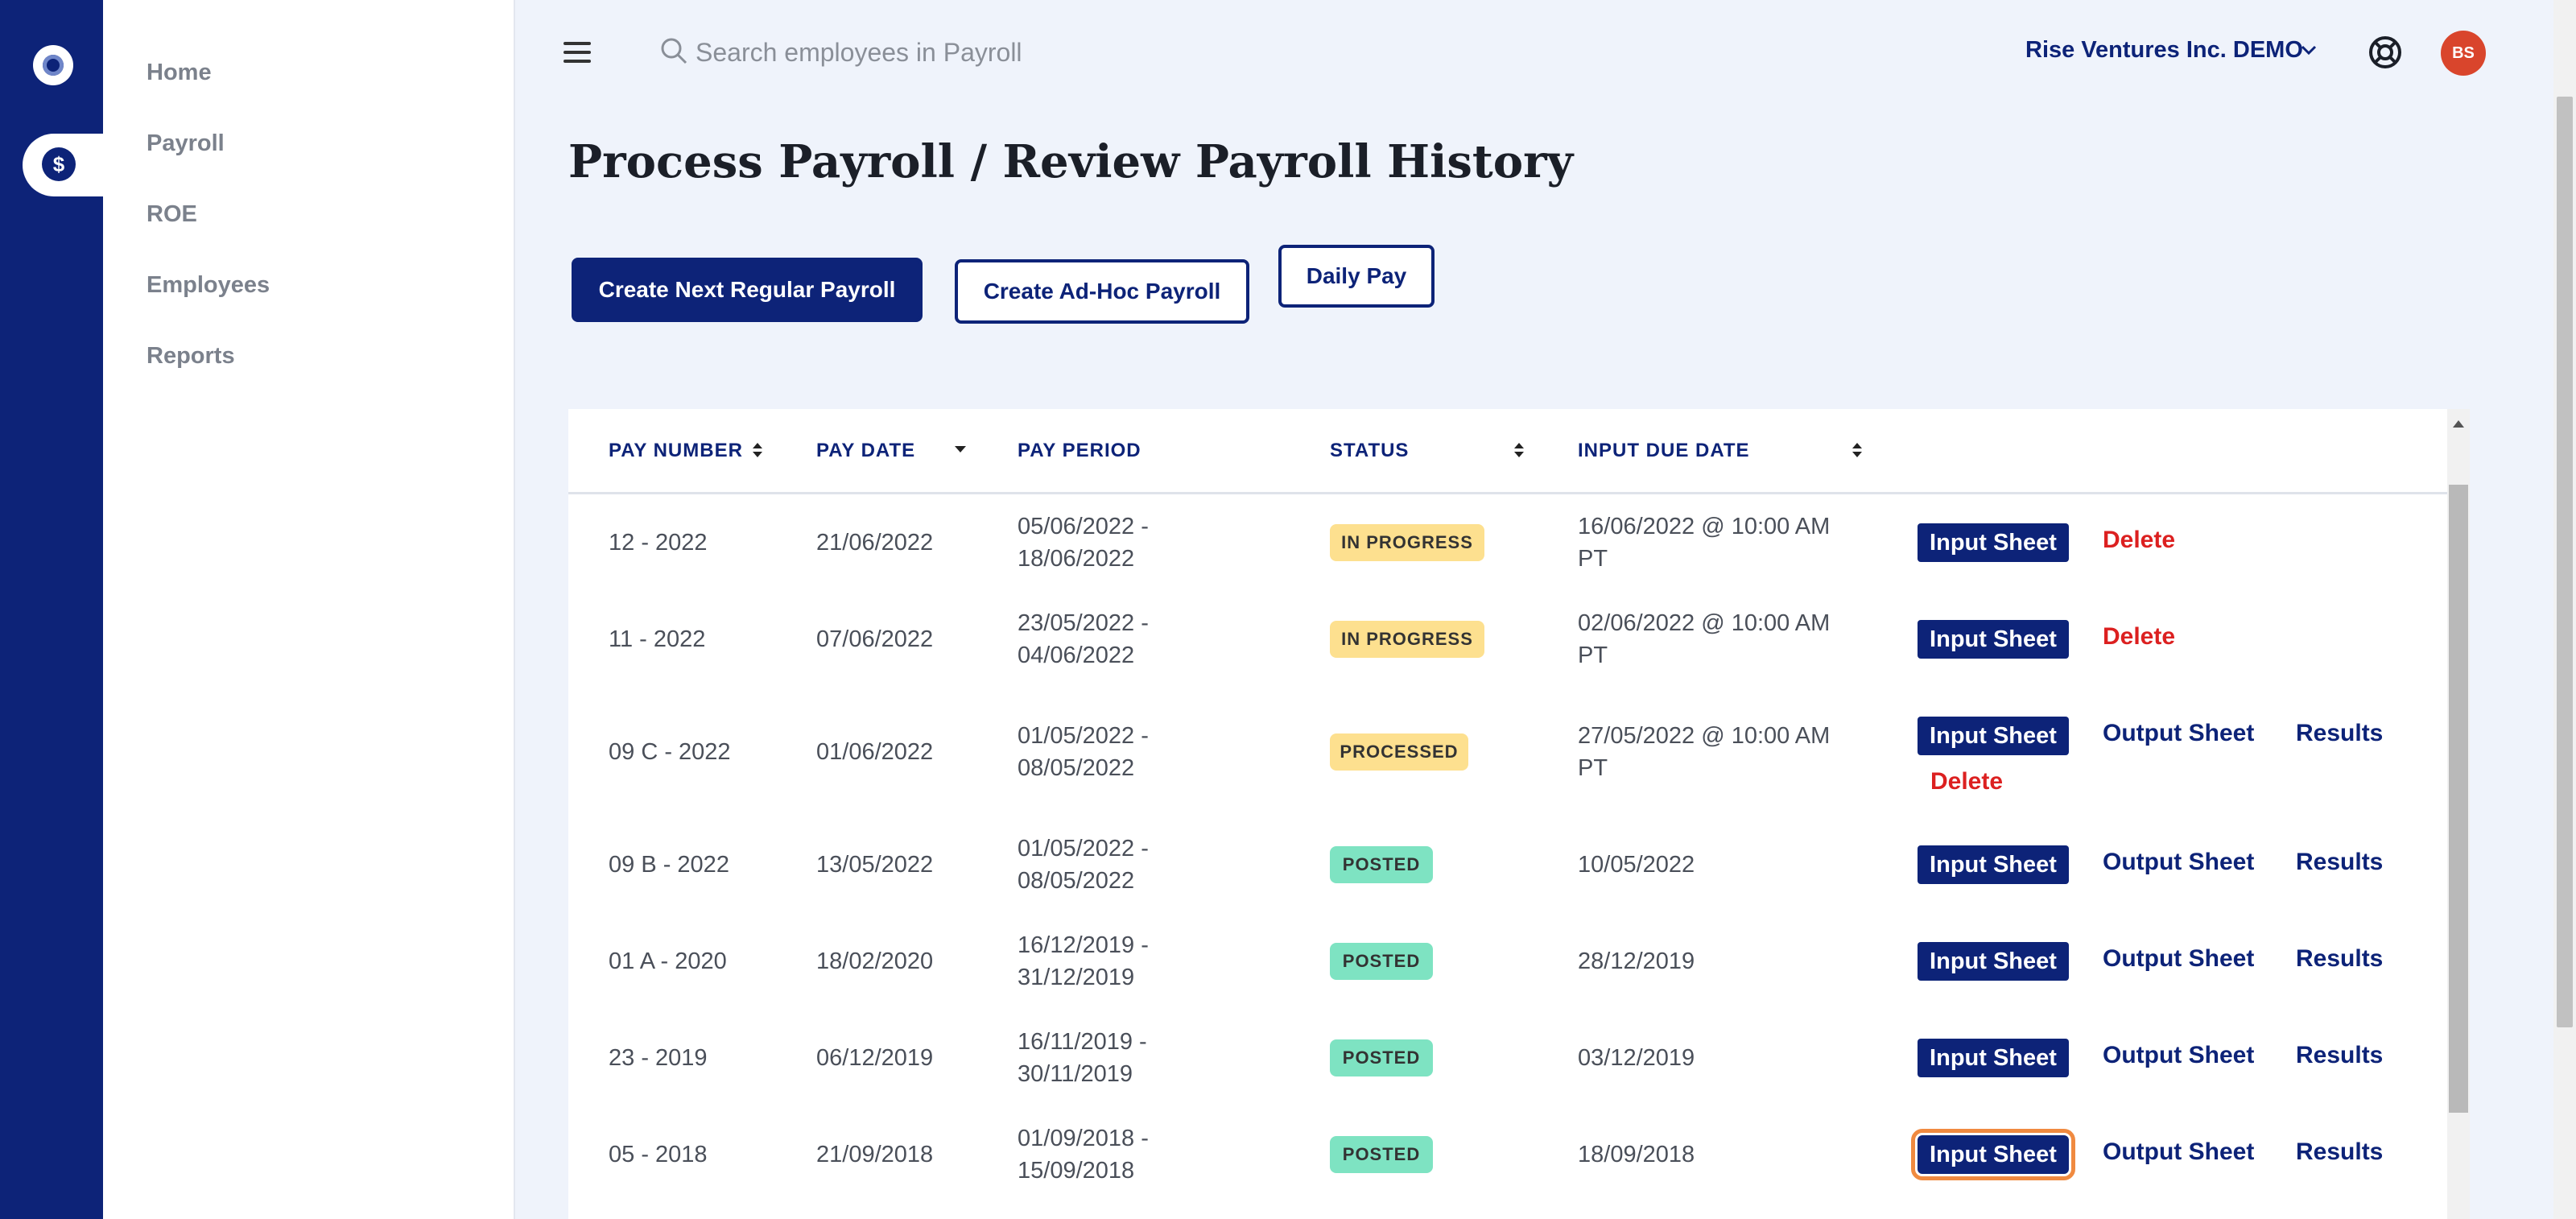  I want to click on pay-number: 09 B - 2022, so click(669, 865).